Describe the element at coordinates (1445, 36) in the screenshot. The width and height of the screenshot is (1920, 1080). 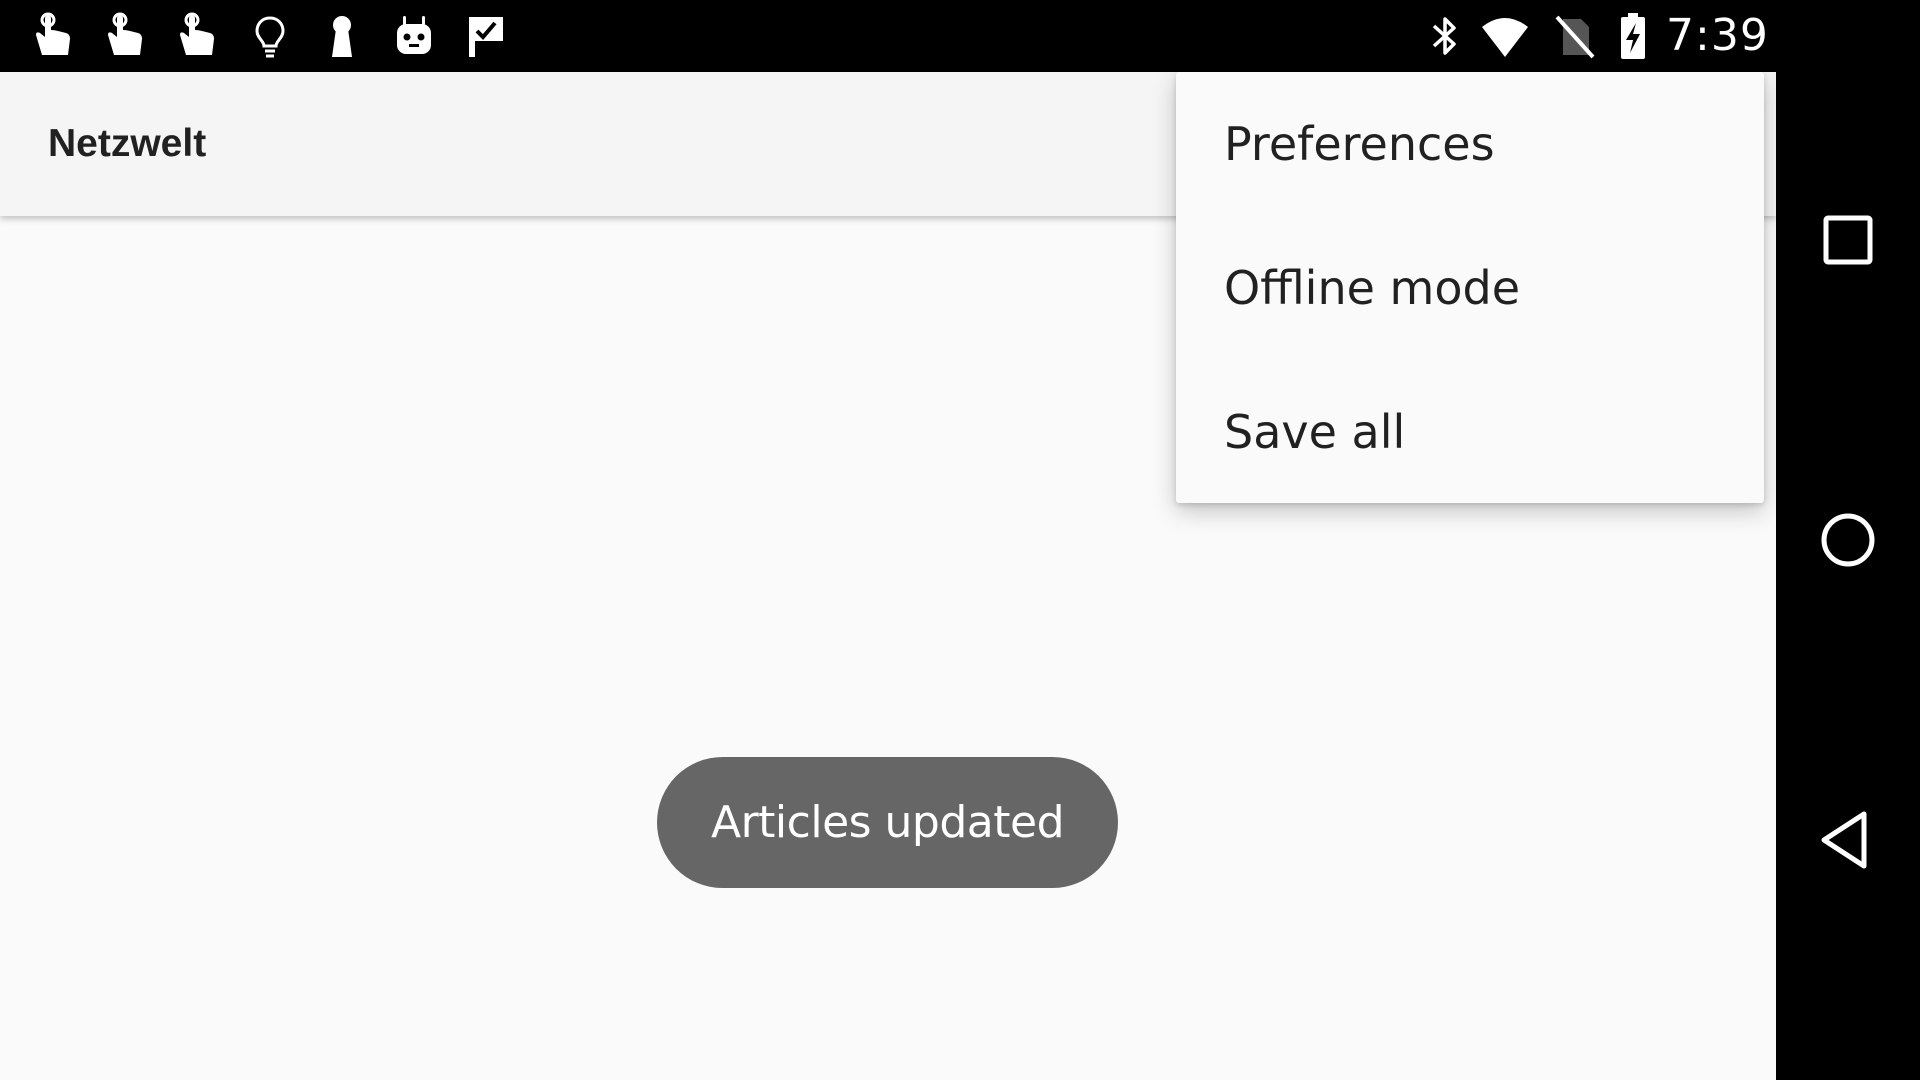
I see `bluetooth-icon` at that location.